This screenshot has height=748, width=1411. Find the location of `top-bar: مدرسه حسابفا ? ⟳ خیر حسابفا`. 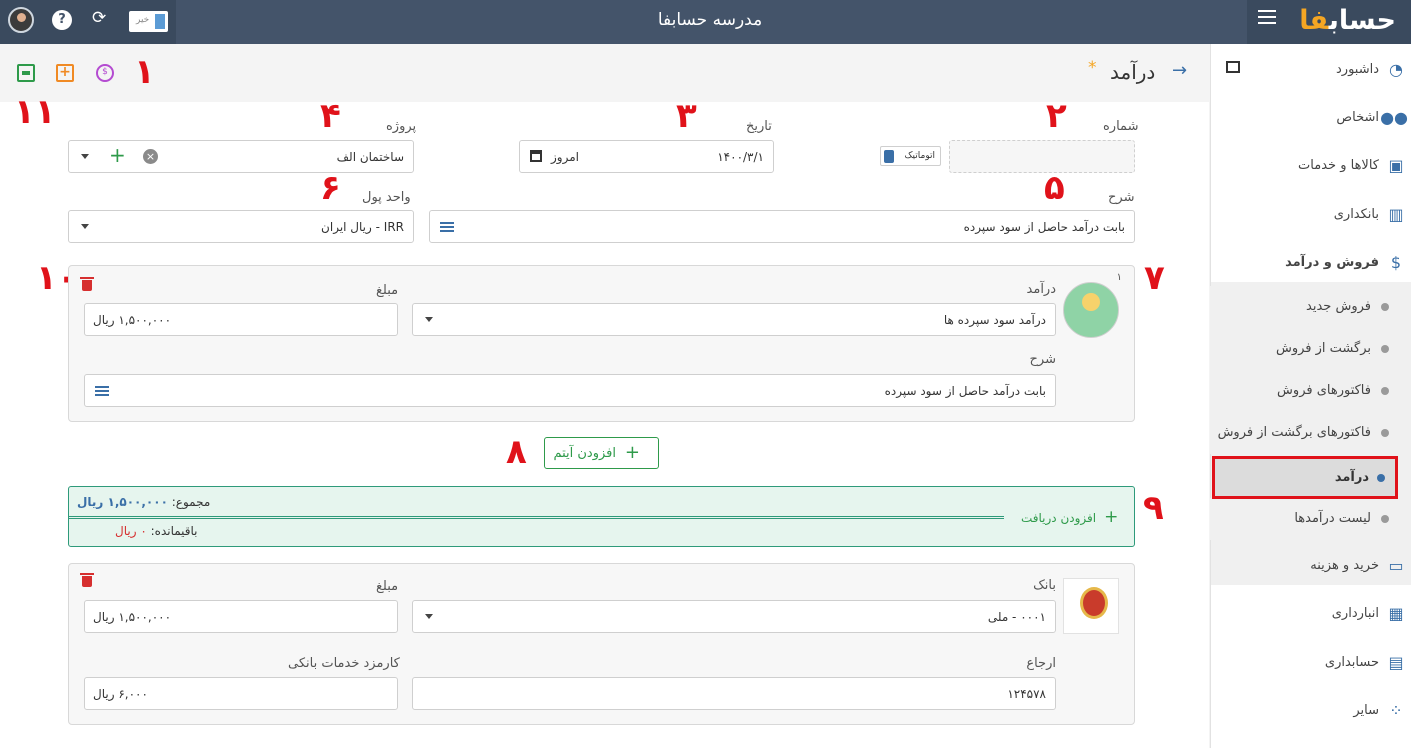

top-bar: مدرسه حسابفا ? ⟳ خیر حسابفا is located at coordinates (705, 22).